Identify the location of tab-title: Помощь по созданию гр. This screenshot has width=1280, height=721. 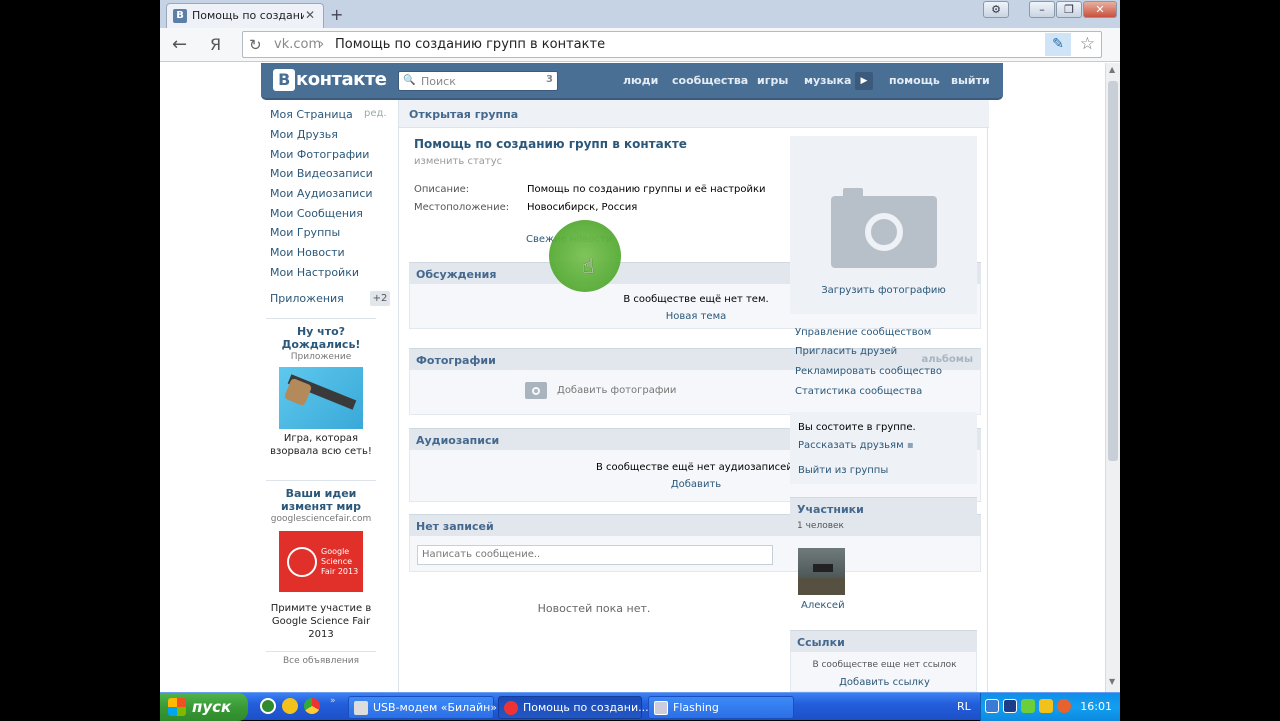
(248, 15).